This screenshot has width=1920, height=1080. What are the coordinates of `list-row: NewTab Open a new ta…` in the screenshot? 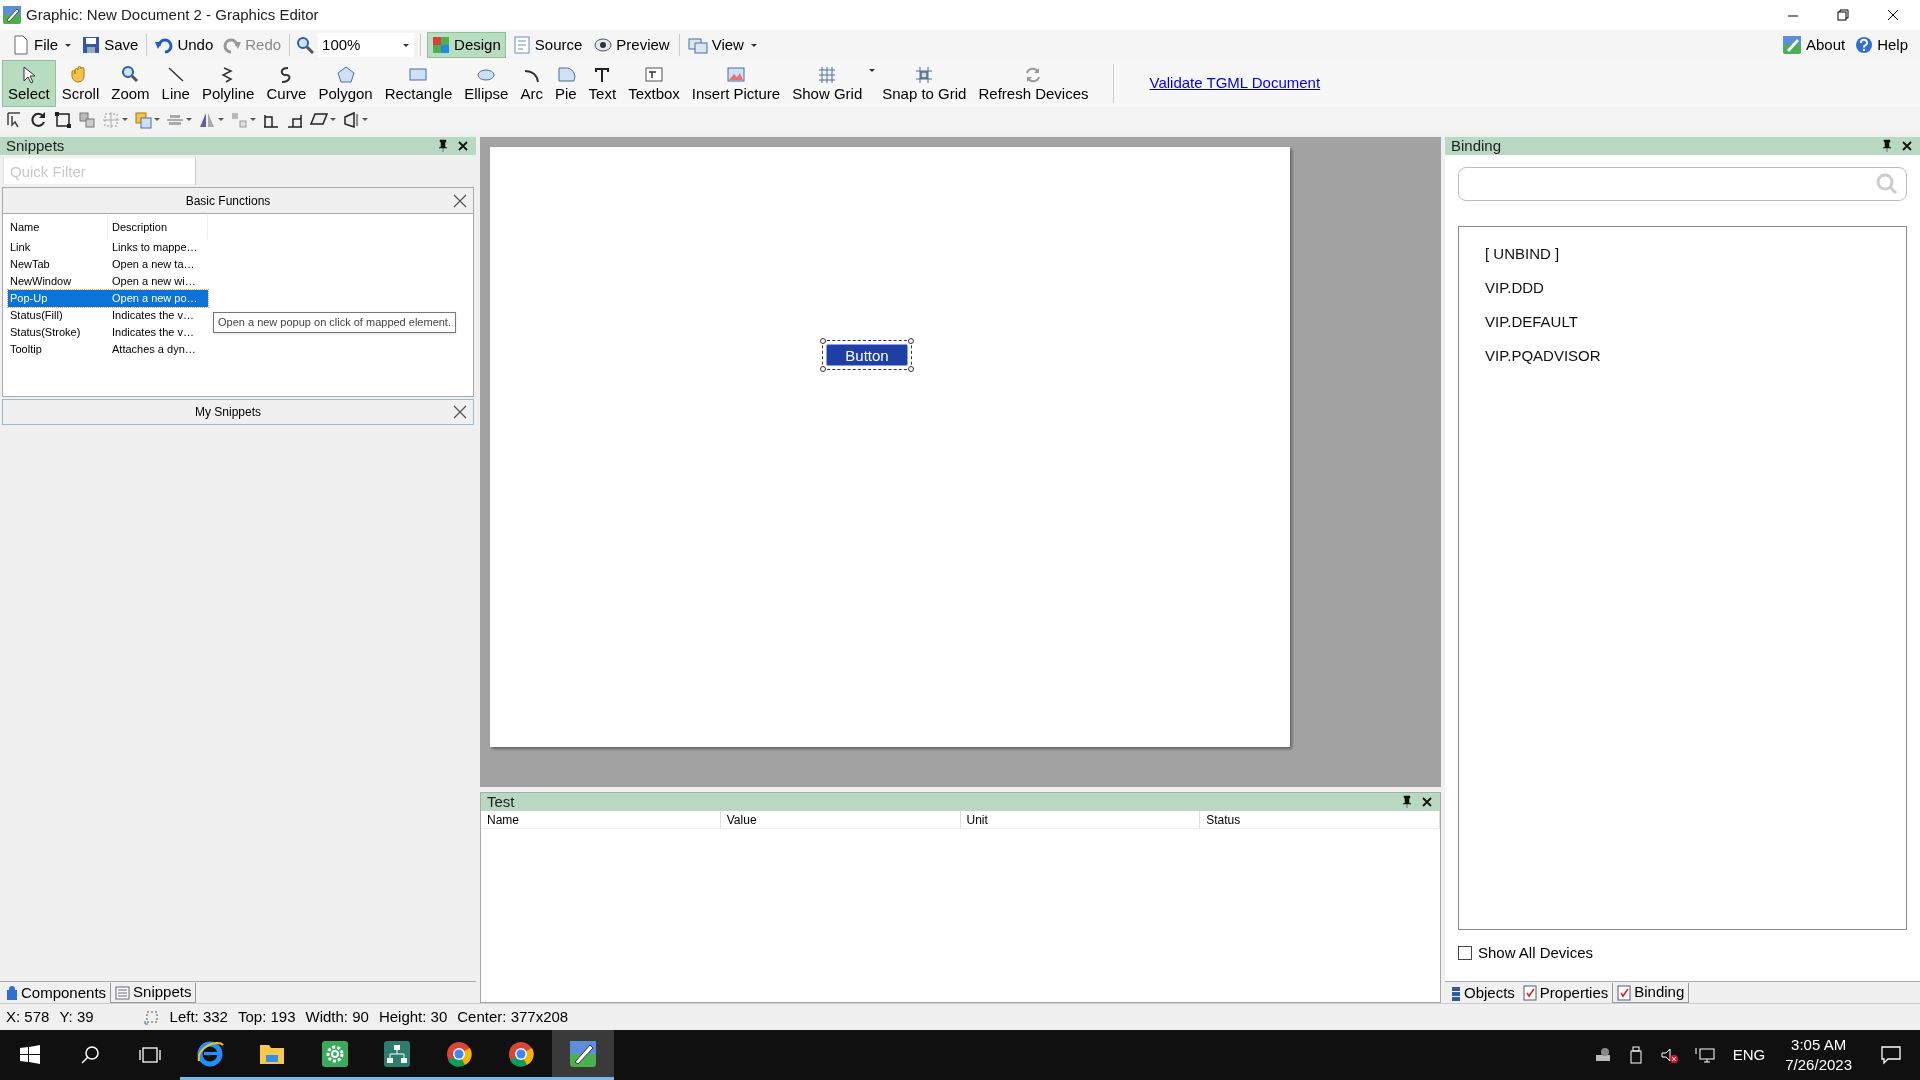 It's located at (108, 264).